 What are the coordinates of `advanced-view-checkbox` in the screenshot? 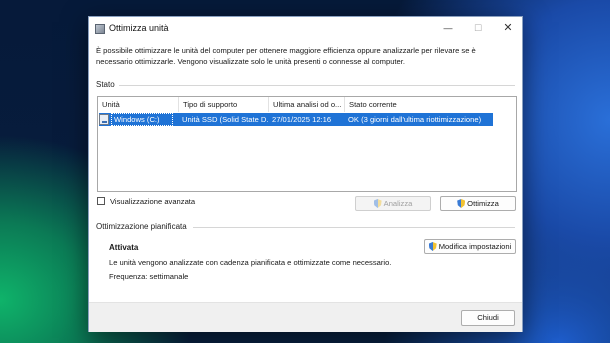 It's located at (101, 201).